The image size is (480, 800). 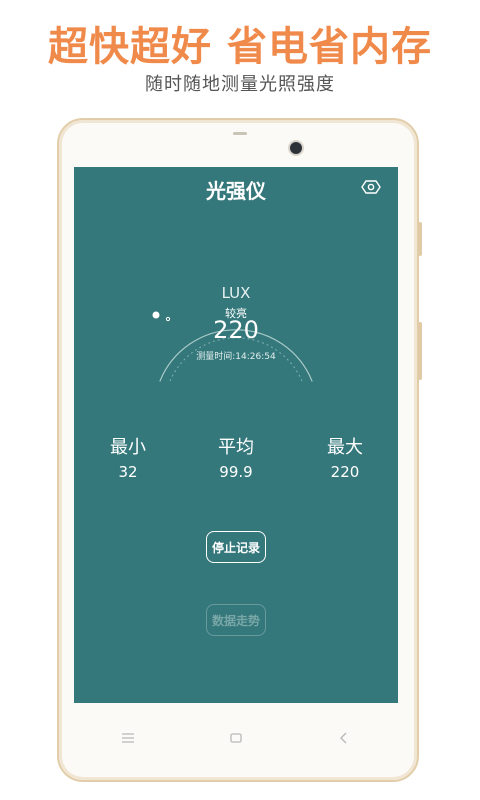 What do you see at coordinates (128, 738) in the screenshot?
I see `menu-icon` at bounding box center [128, 738].